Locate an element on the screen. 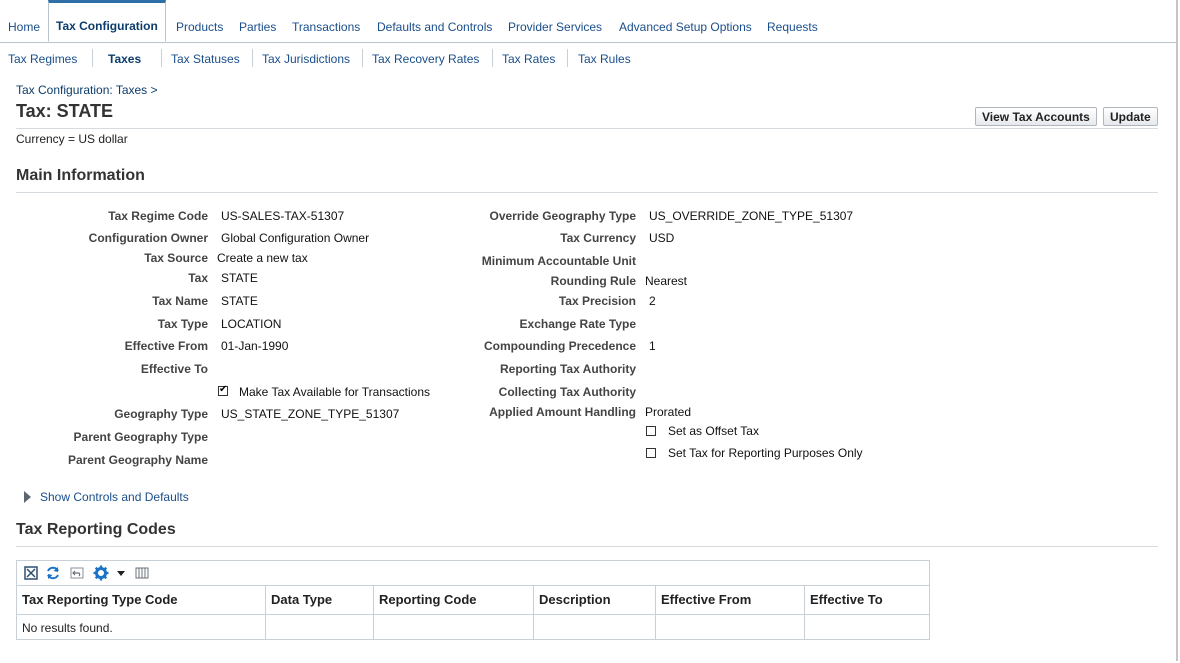  column-header: Reporting Code is located at coordinates (454, 600).